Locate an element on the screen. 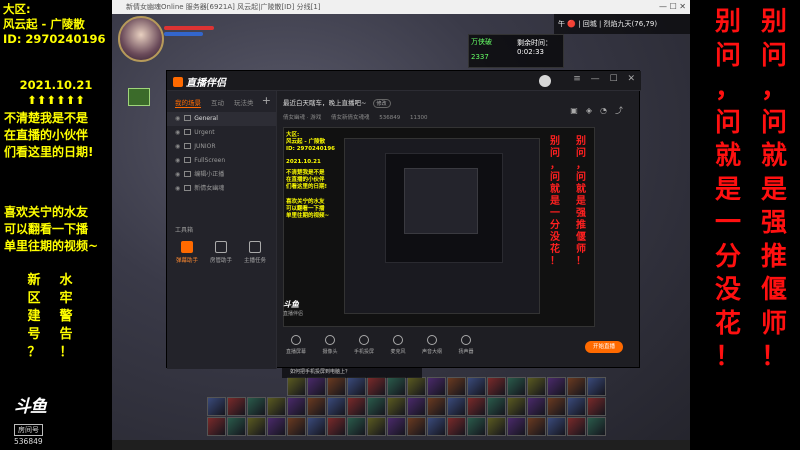 The image size is (800, 450). nested-line: 单里往期的视频~ is located at coordinates (308, 216).